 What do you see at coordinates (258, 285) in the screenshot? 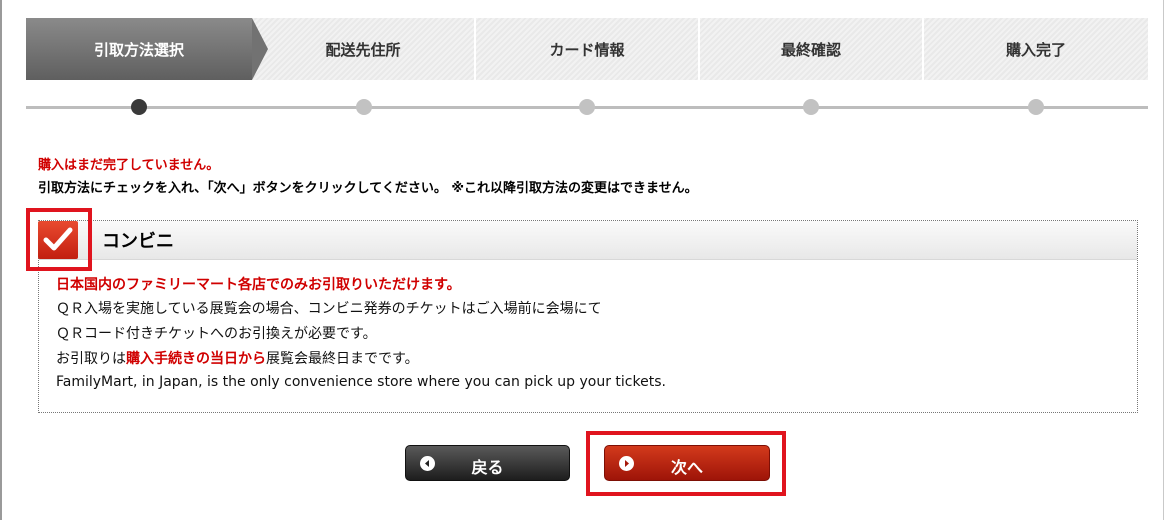
I see `option-note-red: 日本国内のファミリーマート各店でのみお引取りいただけます。` at bounding box center [258, 285].